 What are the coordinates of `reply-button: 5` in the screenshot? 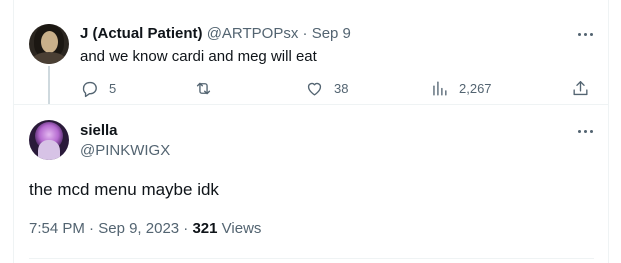 It's located at (98, 88).